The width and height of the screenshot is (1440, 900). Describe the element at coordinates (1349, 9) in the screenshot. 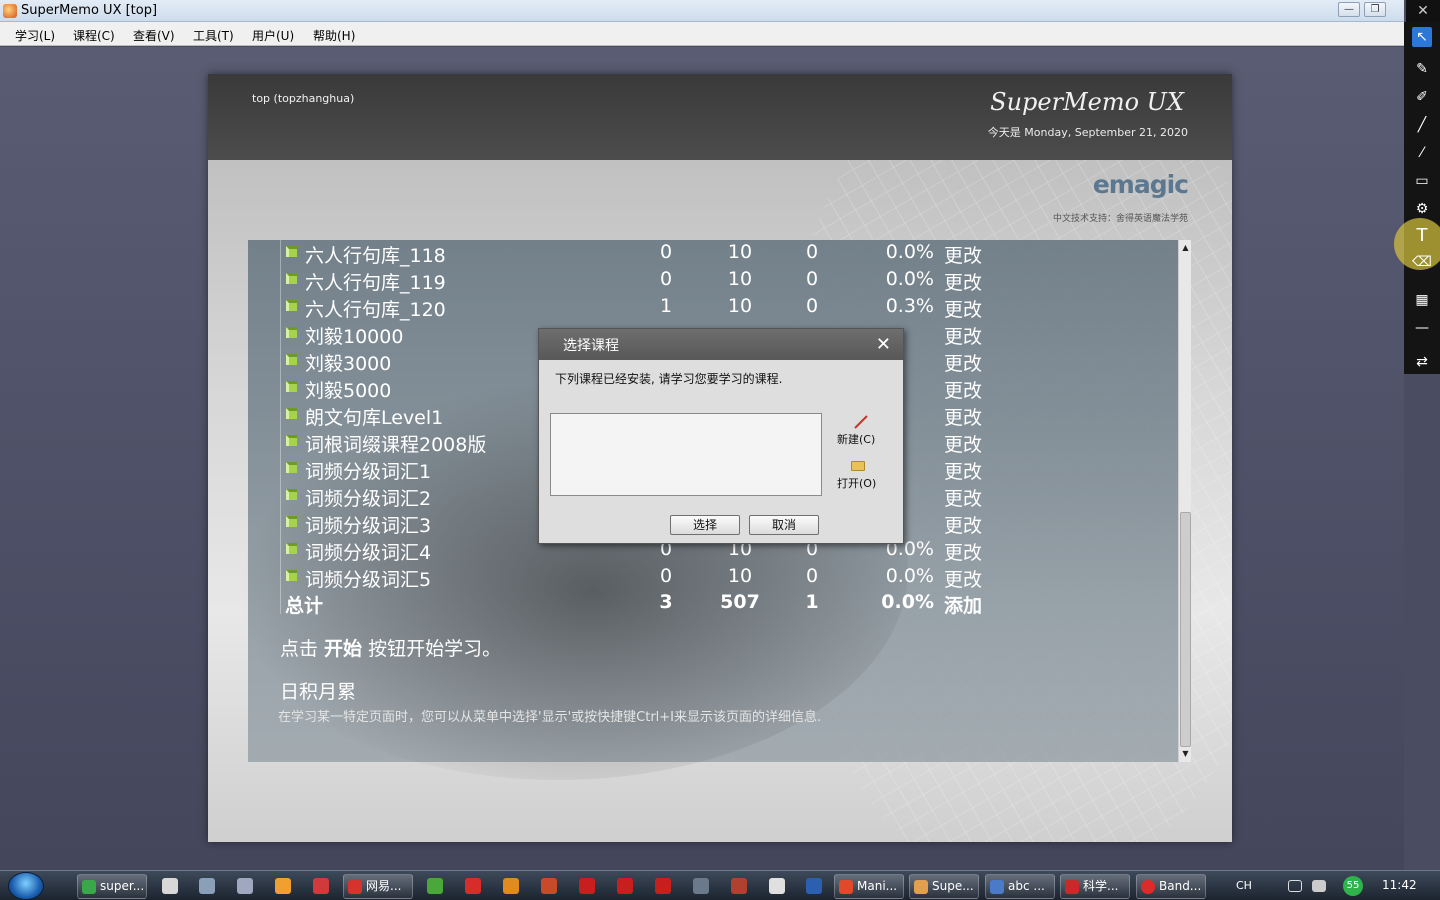

I see `minimize-button: —` at that location.